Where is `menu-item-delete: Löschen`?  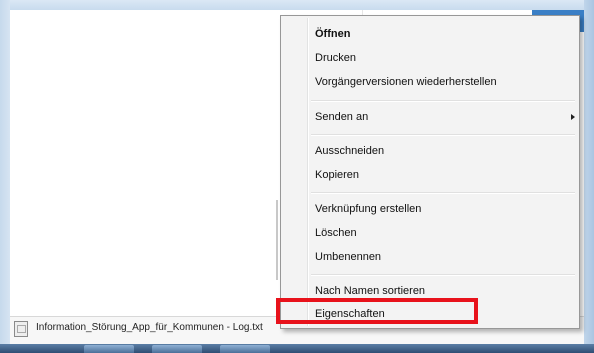
menu-item-delete: Löschen is located at coordinates (336, 233).